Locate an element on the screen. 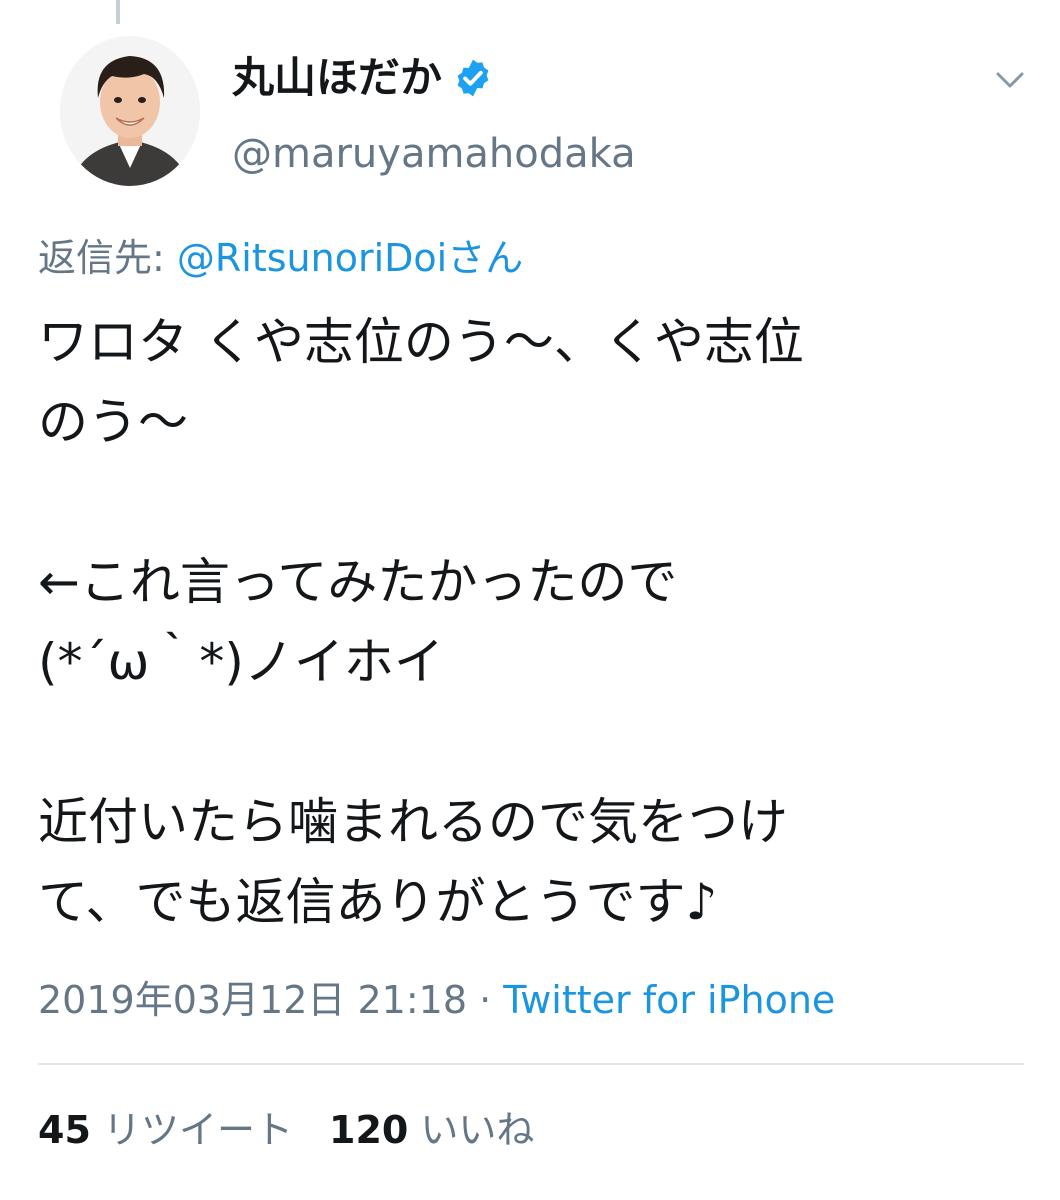 This screenshot has width=1060, height=1200. tweet-stats: 45 リツイート 120 いいね is located at coordinates (286, 1130).